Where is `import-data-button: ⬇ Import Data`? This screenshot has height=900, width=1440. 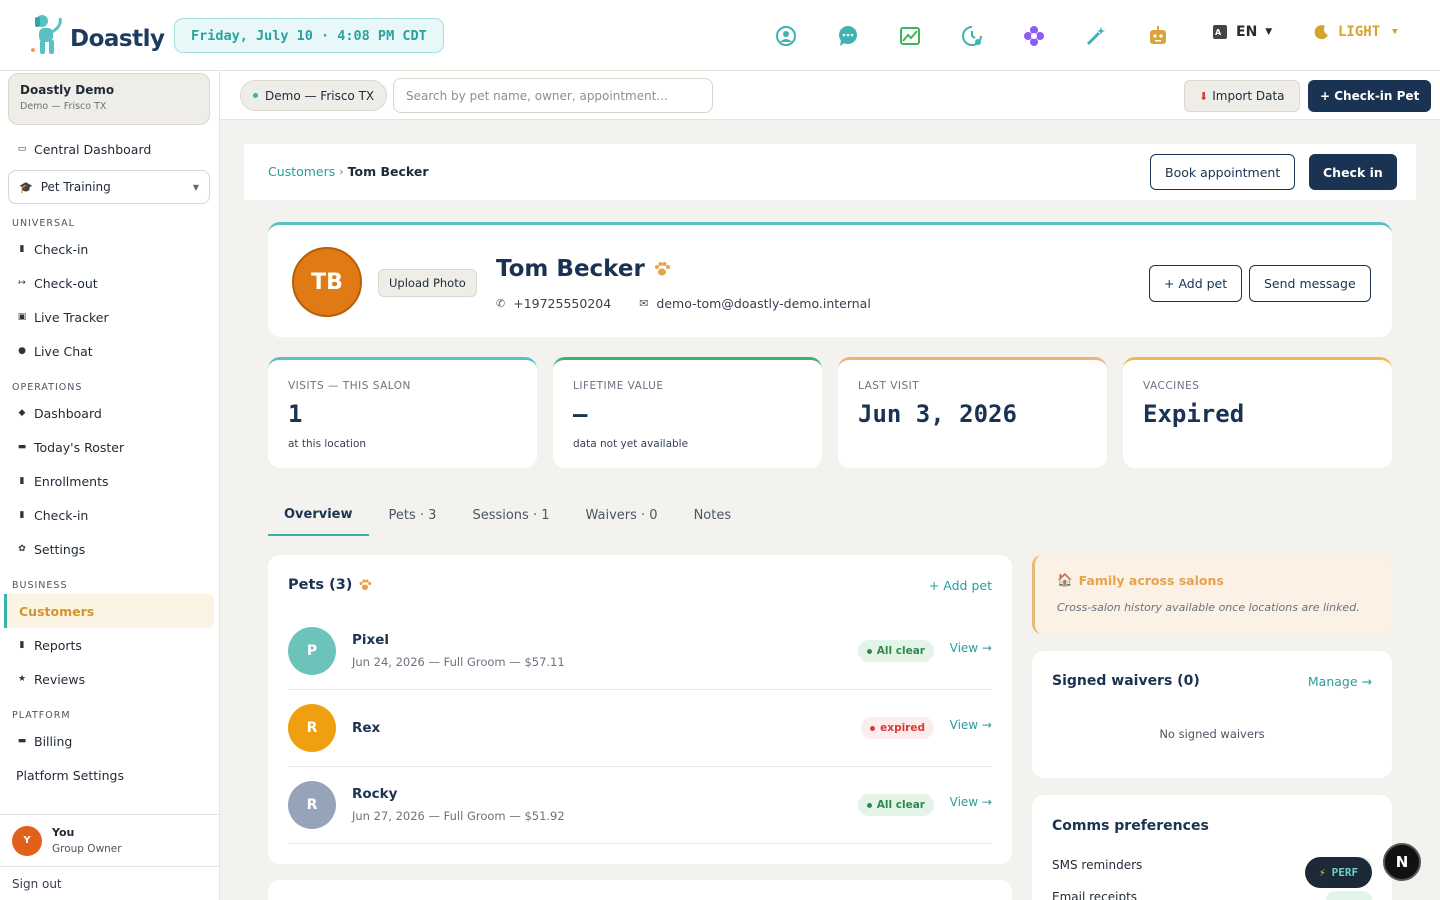 import-data-button: ⬇ Import Data is located at coordinates (1242, 96).